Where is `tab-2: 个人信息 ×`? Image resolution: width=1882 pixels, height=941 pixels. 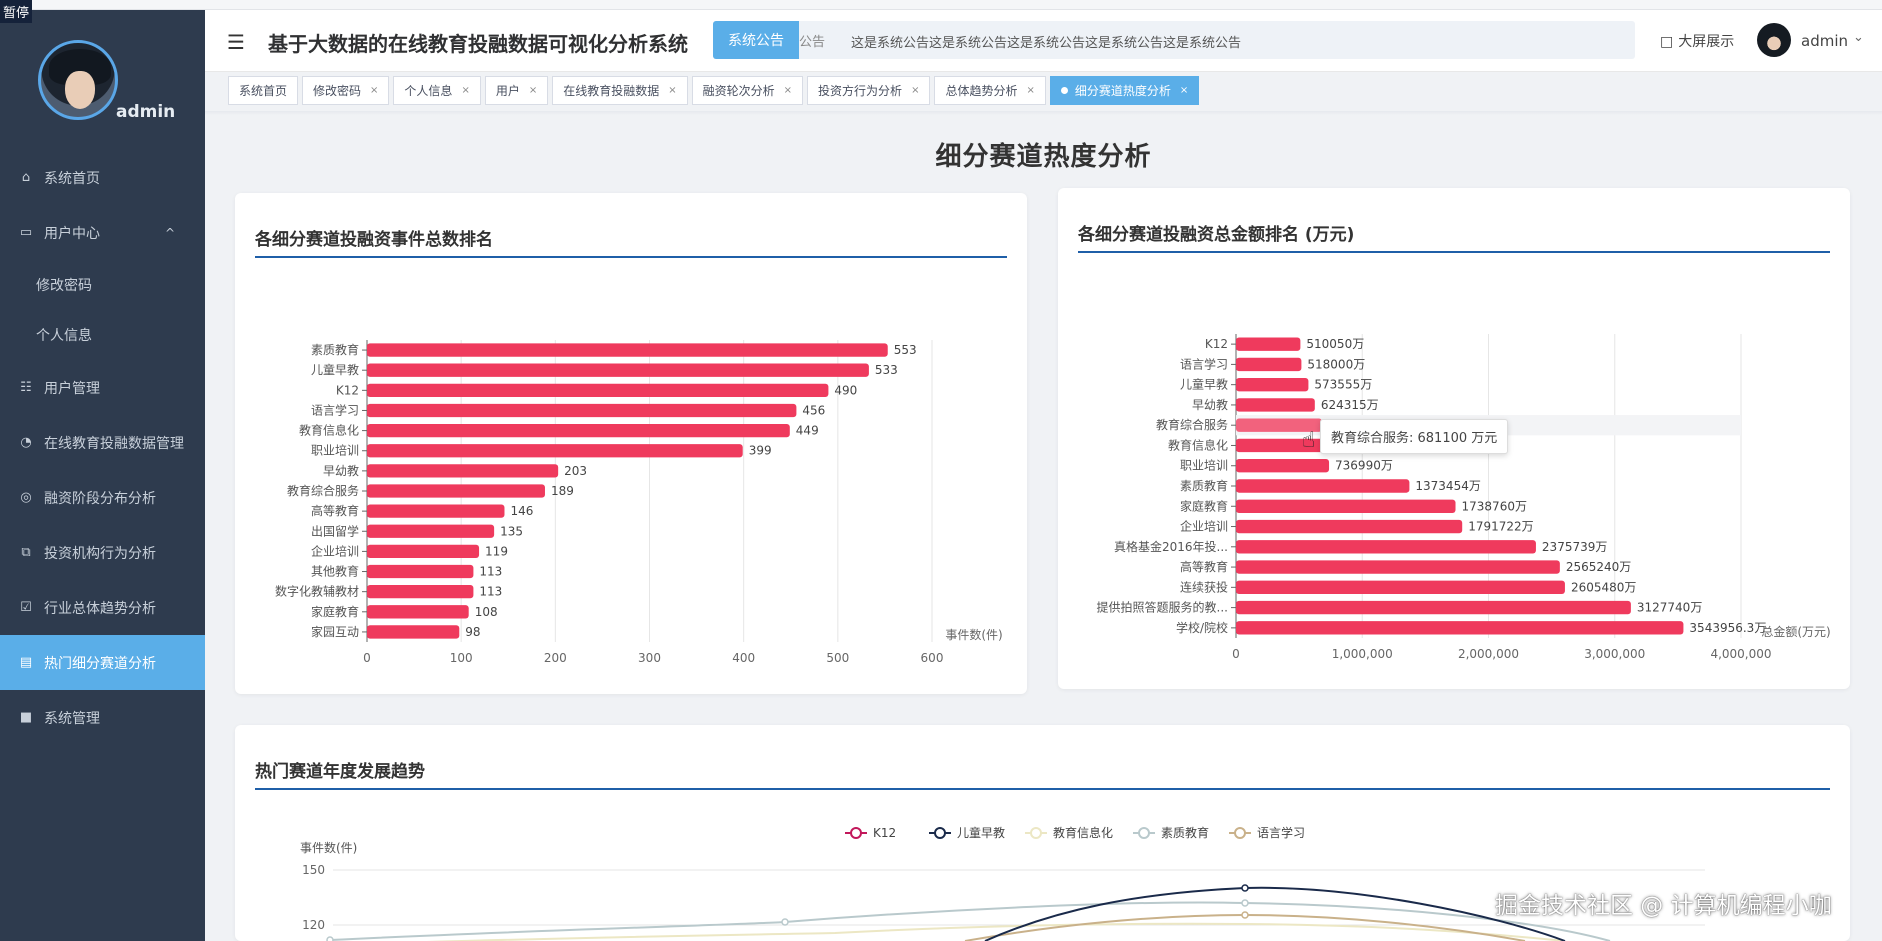
tab-2: 个人信息 × is located at coordinates (437, 90).